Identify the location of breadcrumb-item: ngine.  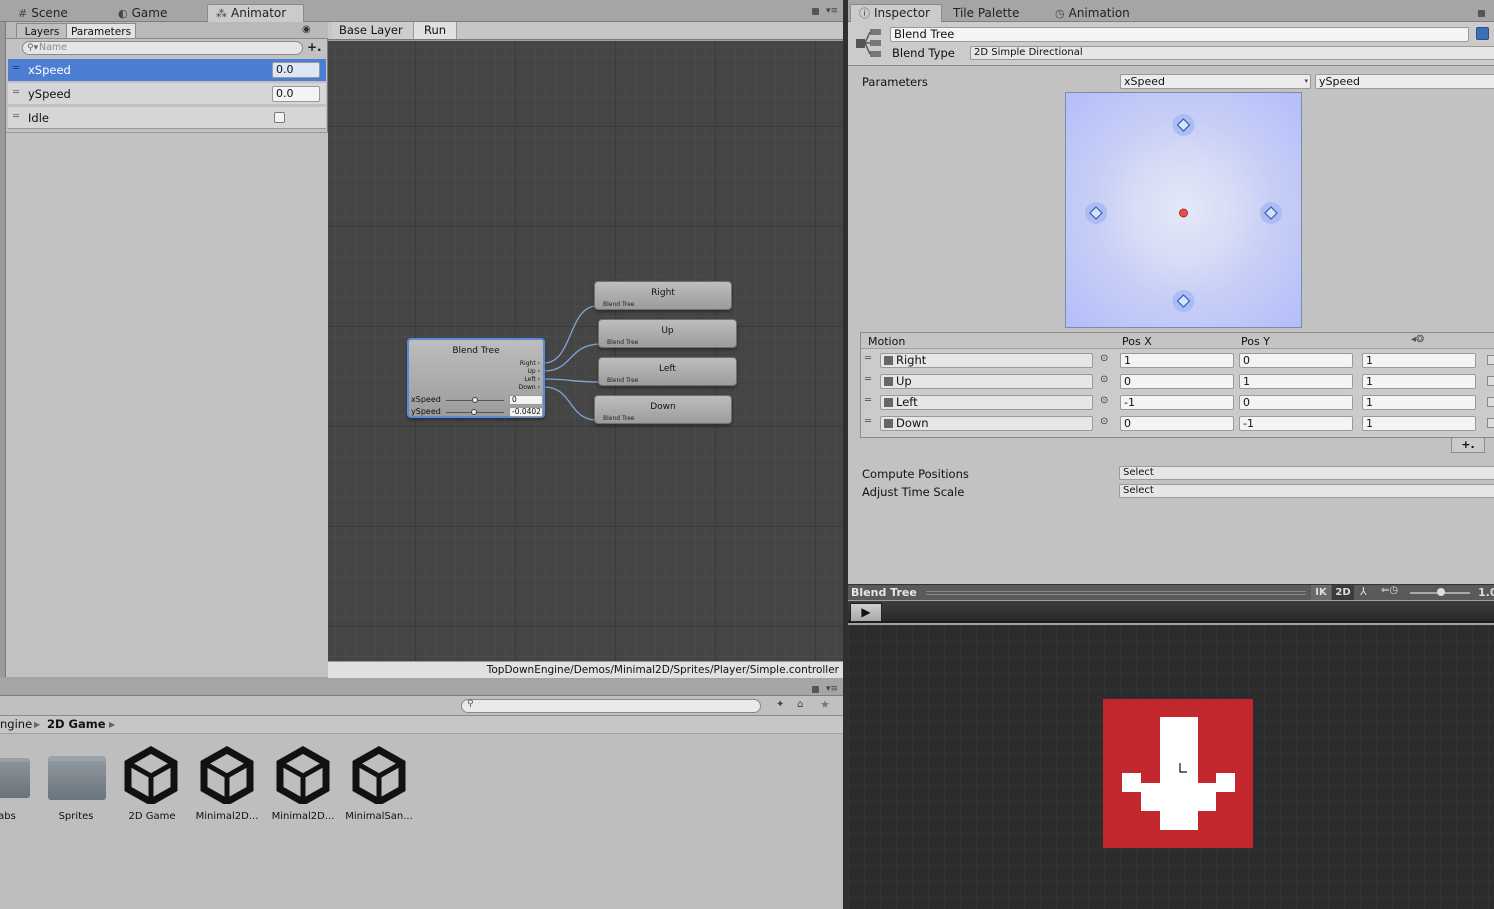
(16, 724).